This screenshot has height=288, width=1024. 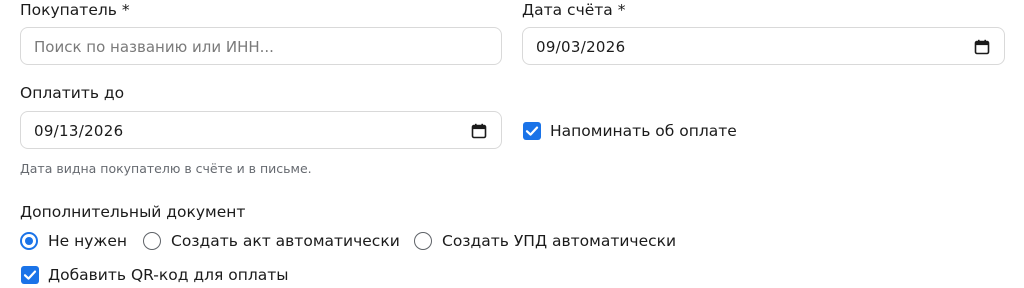 What do you see at coordinates (79, 131) in the screenshot?
I see `pay-by-date-value: 09/13/2026` at bounding box center [79, 131].